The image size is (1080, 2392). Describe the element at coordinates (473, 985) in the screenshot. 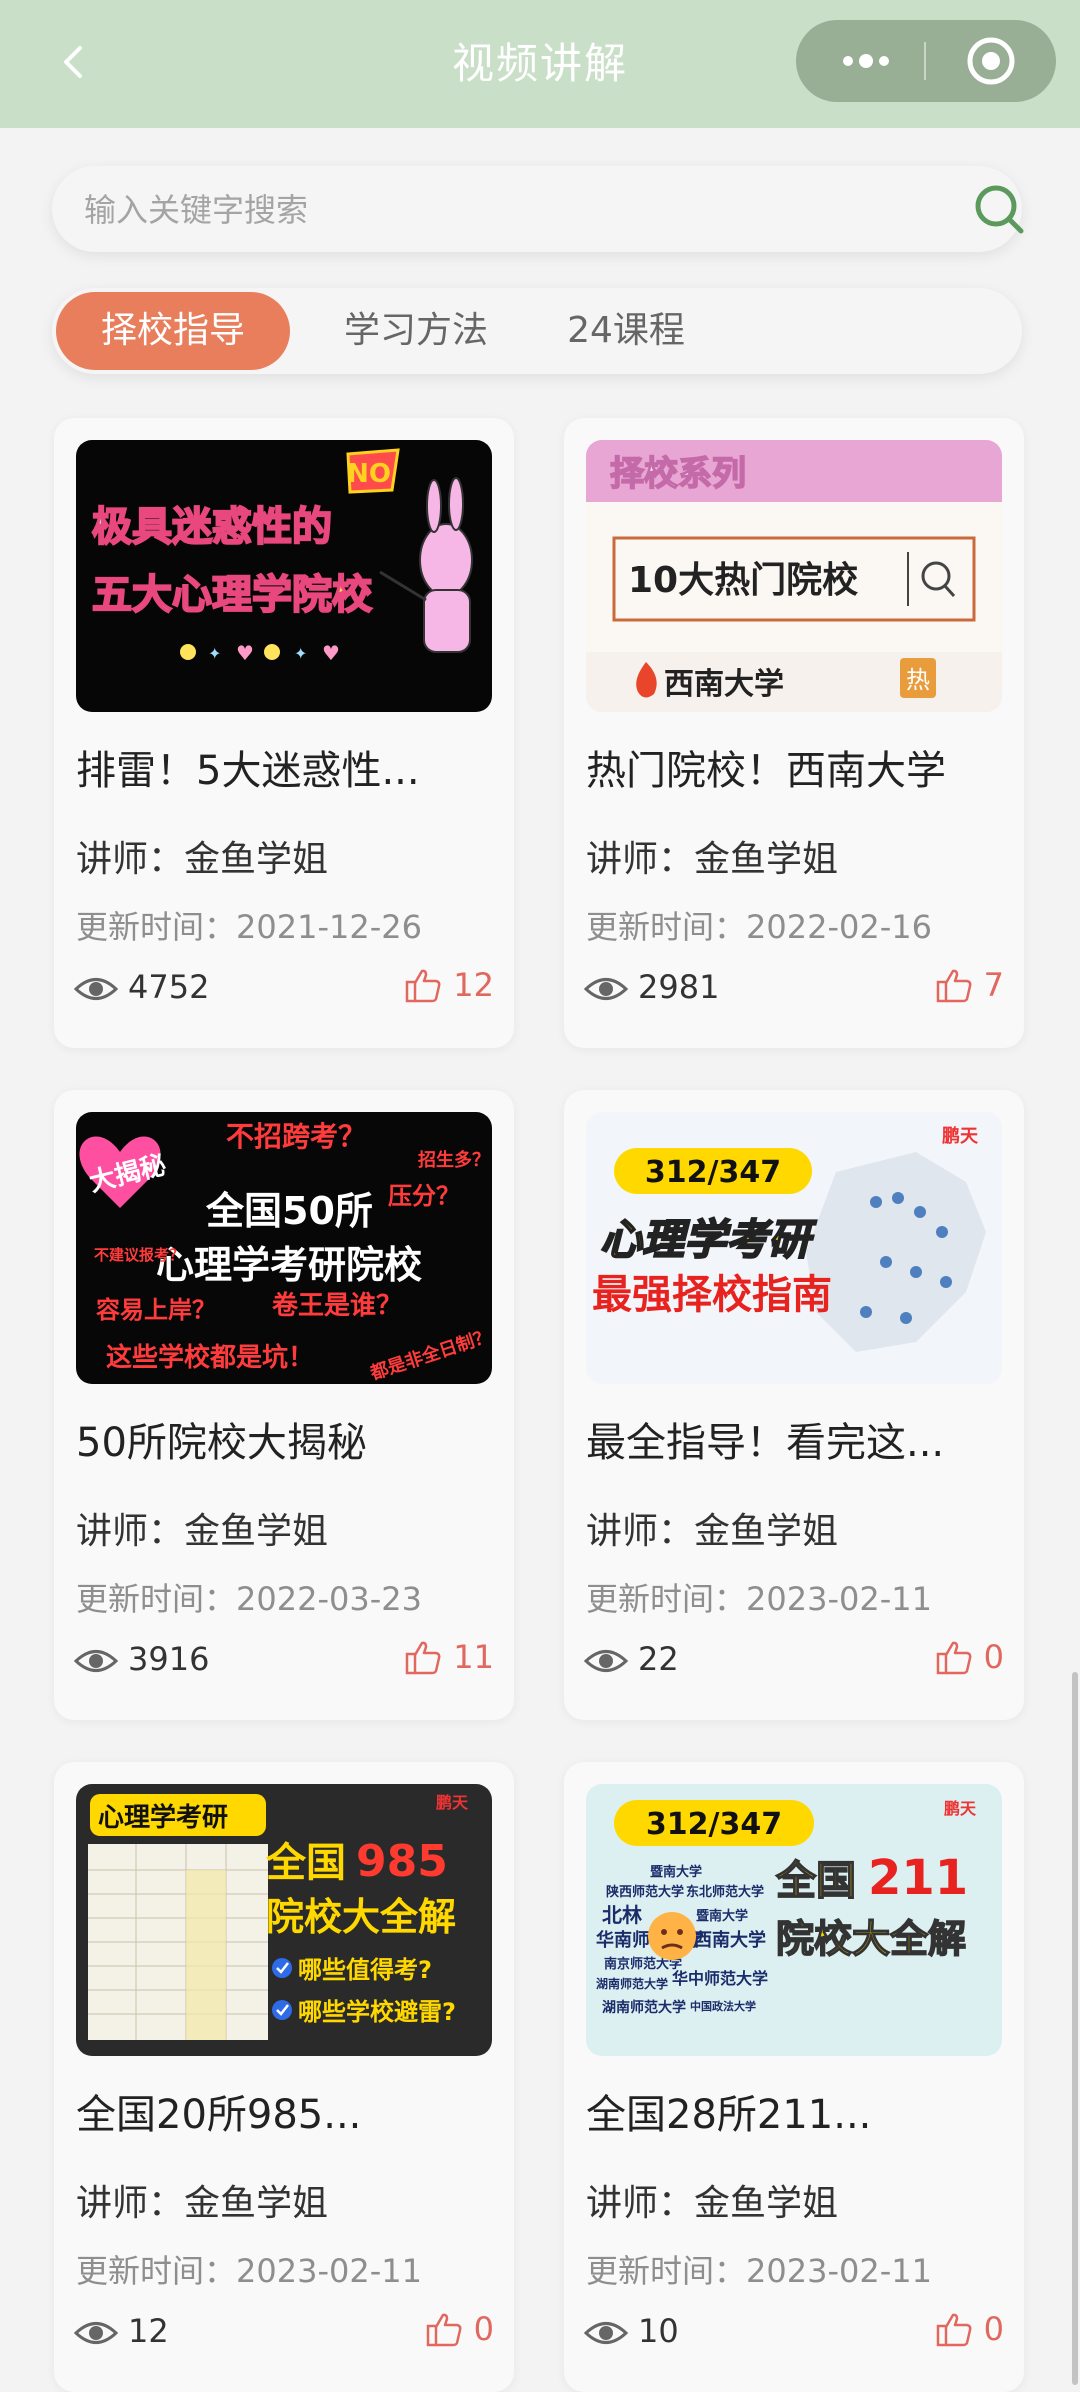

I see `like-count: 12` at that location.